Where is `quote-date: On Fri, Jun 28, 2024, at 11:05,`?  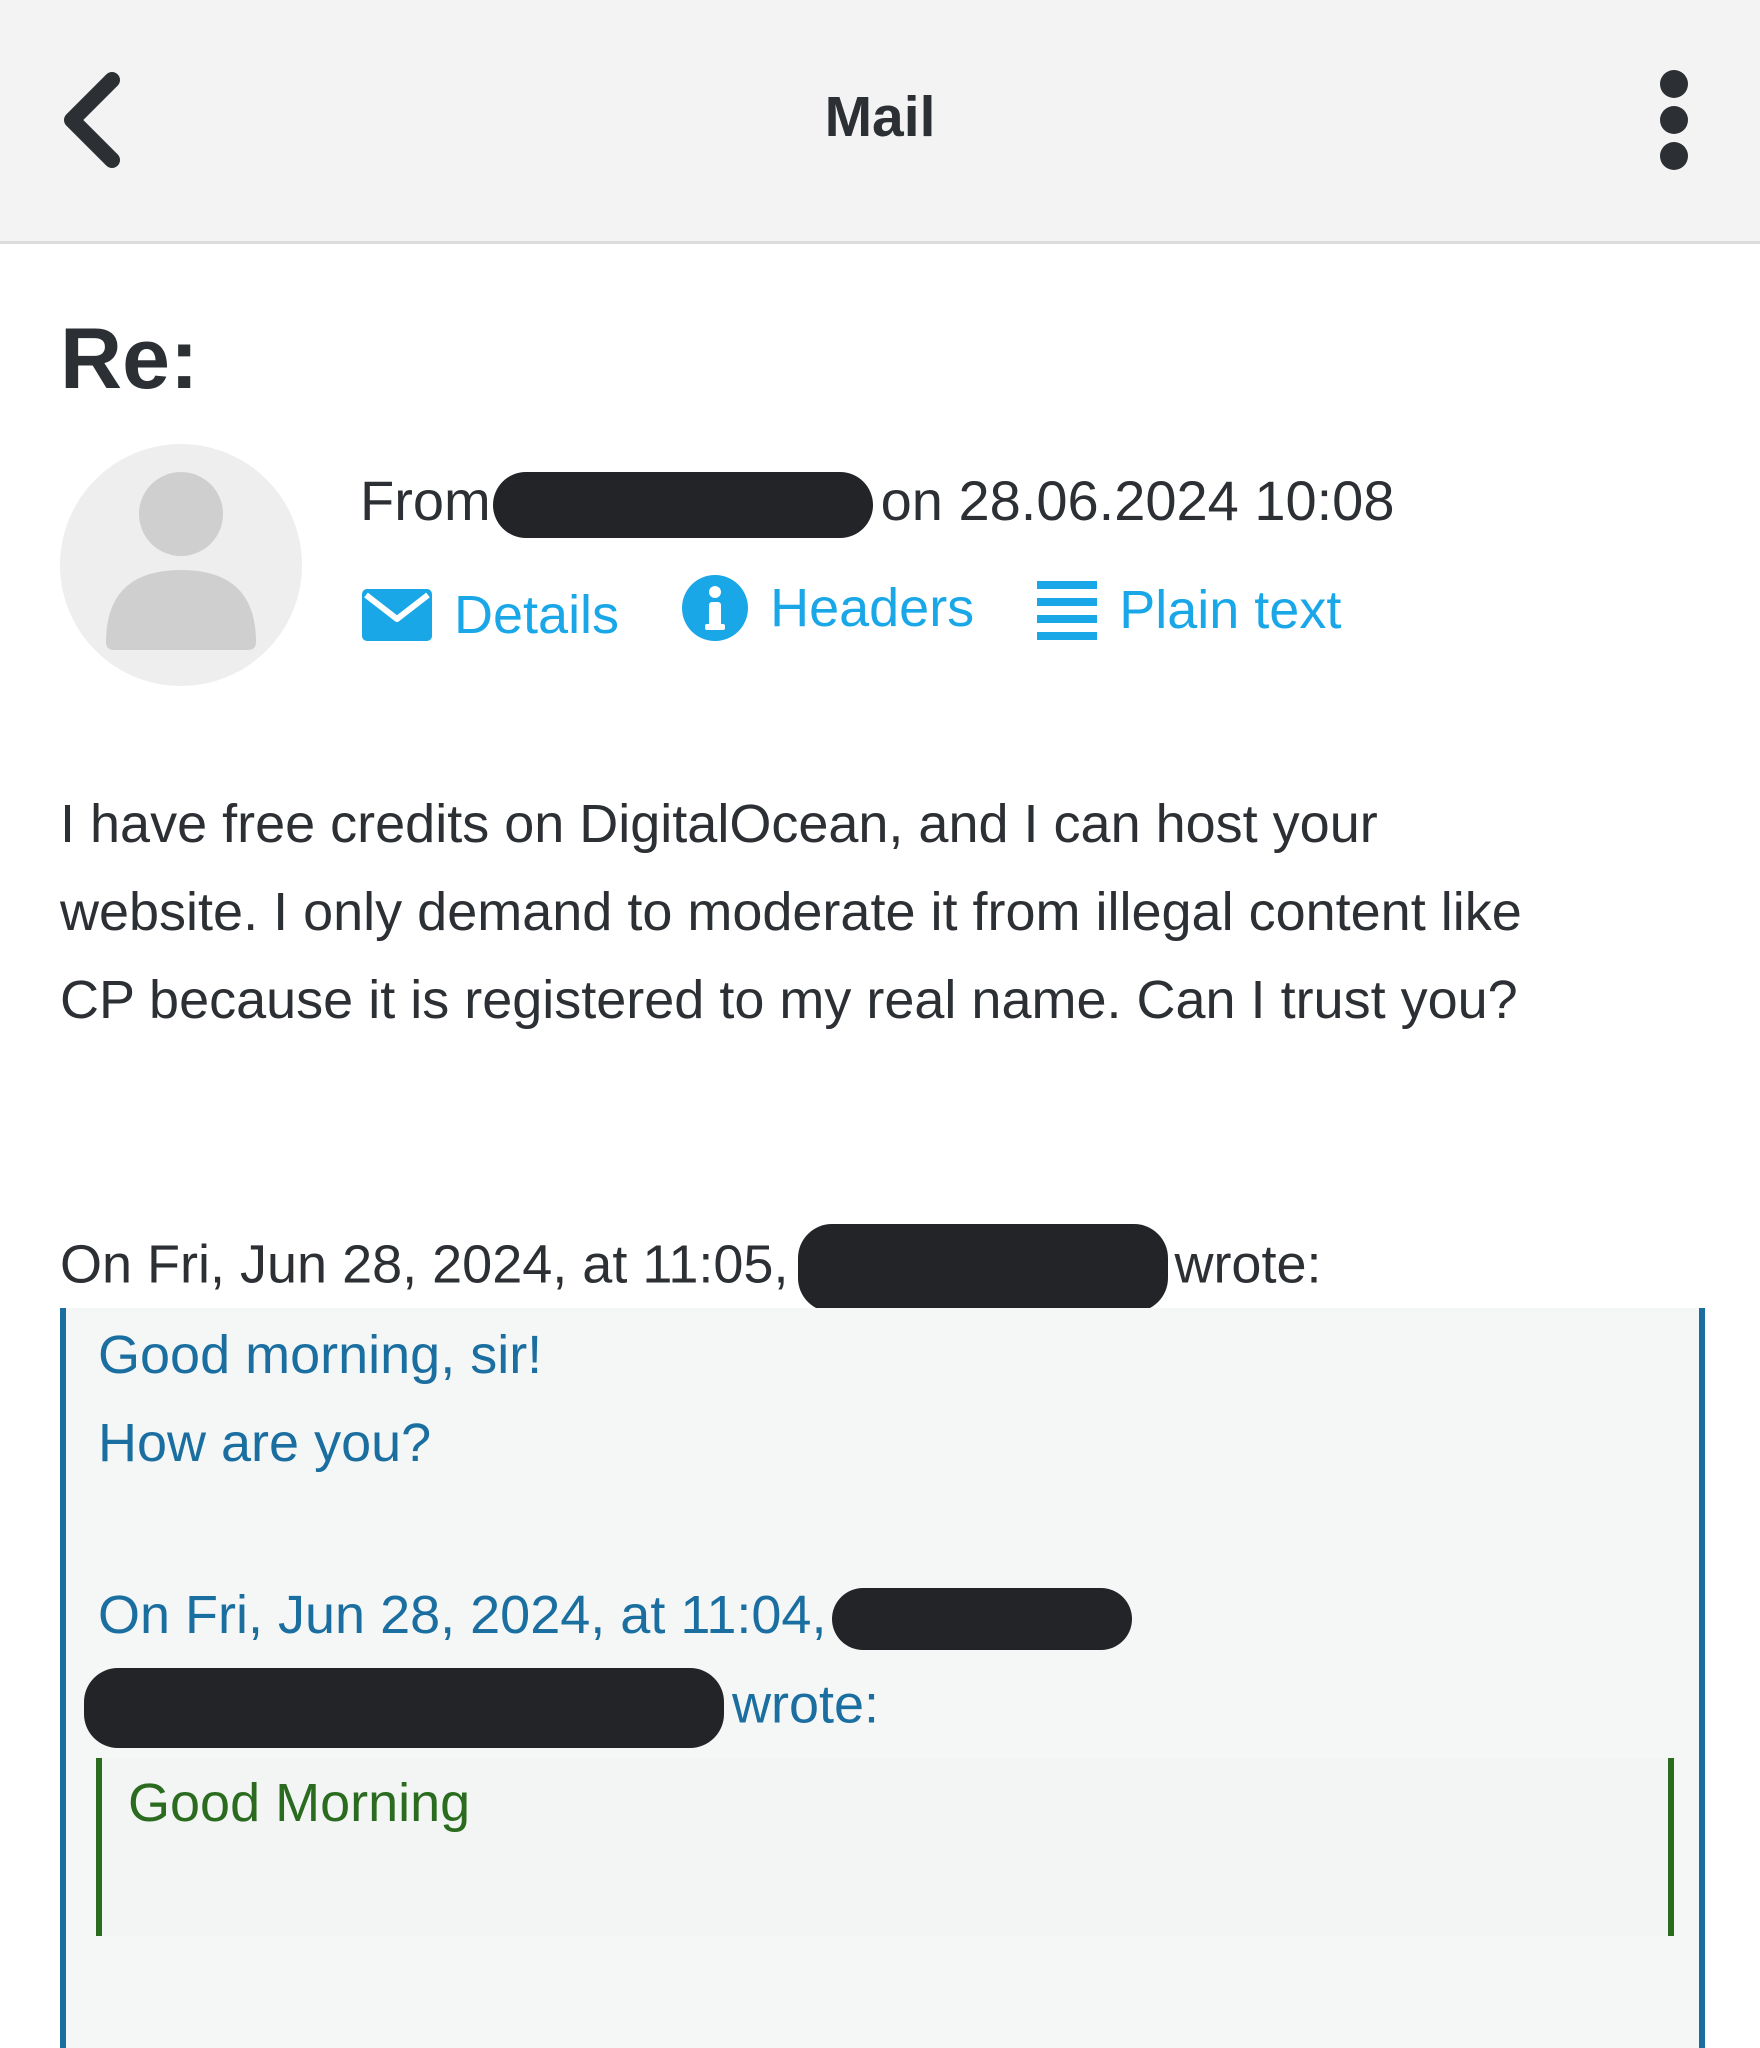 quote-date: On Fri, Jun 28, 2024, at 11:05, is located at coordinates (424, 1264).